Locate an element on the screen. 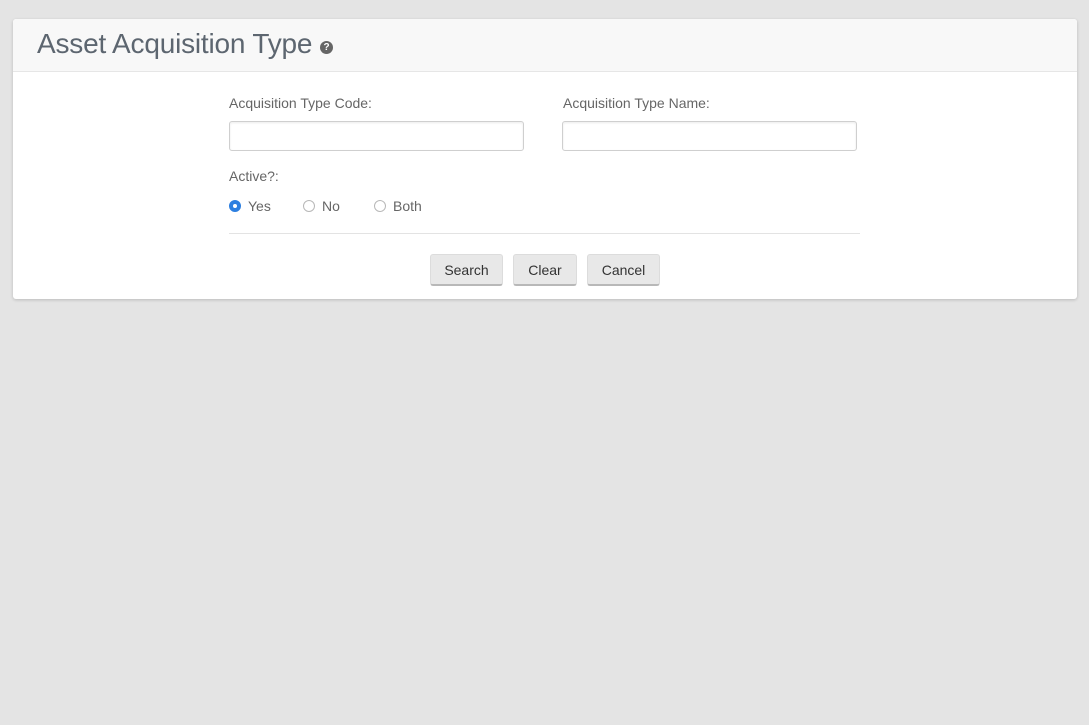 The image size is (1089, 725). radio-label-no: No is located at coordinates (331, 206).